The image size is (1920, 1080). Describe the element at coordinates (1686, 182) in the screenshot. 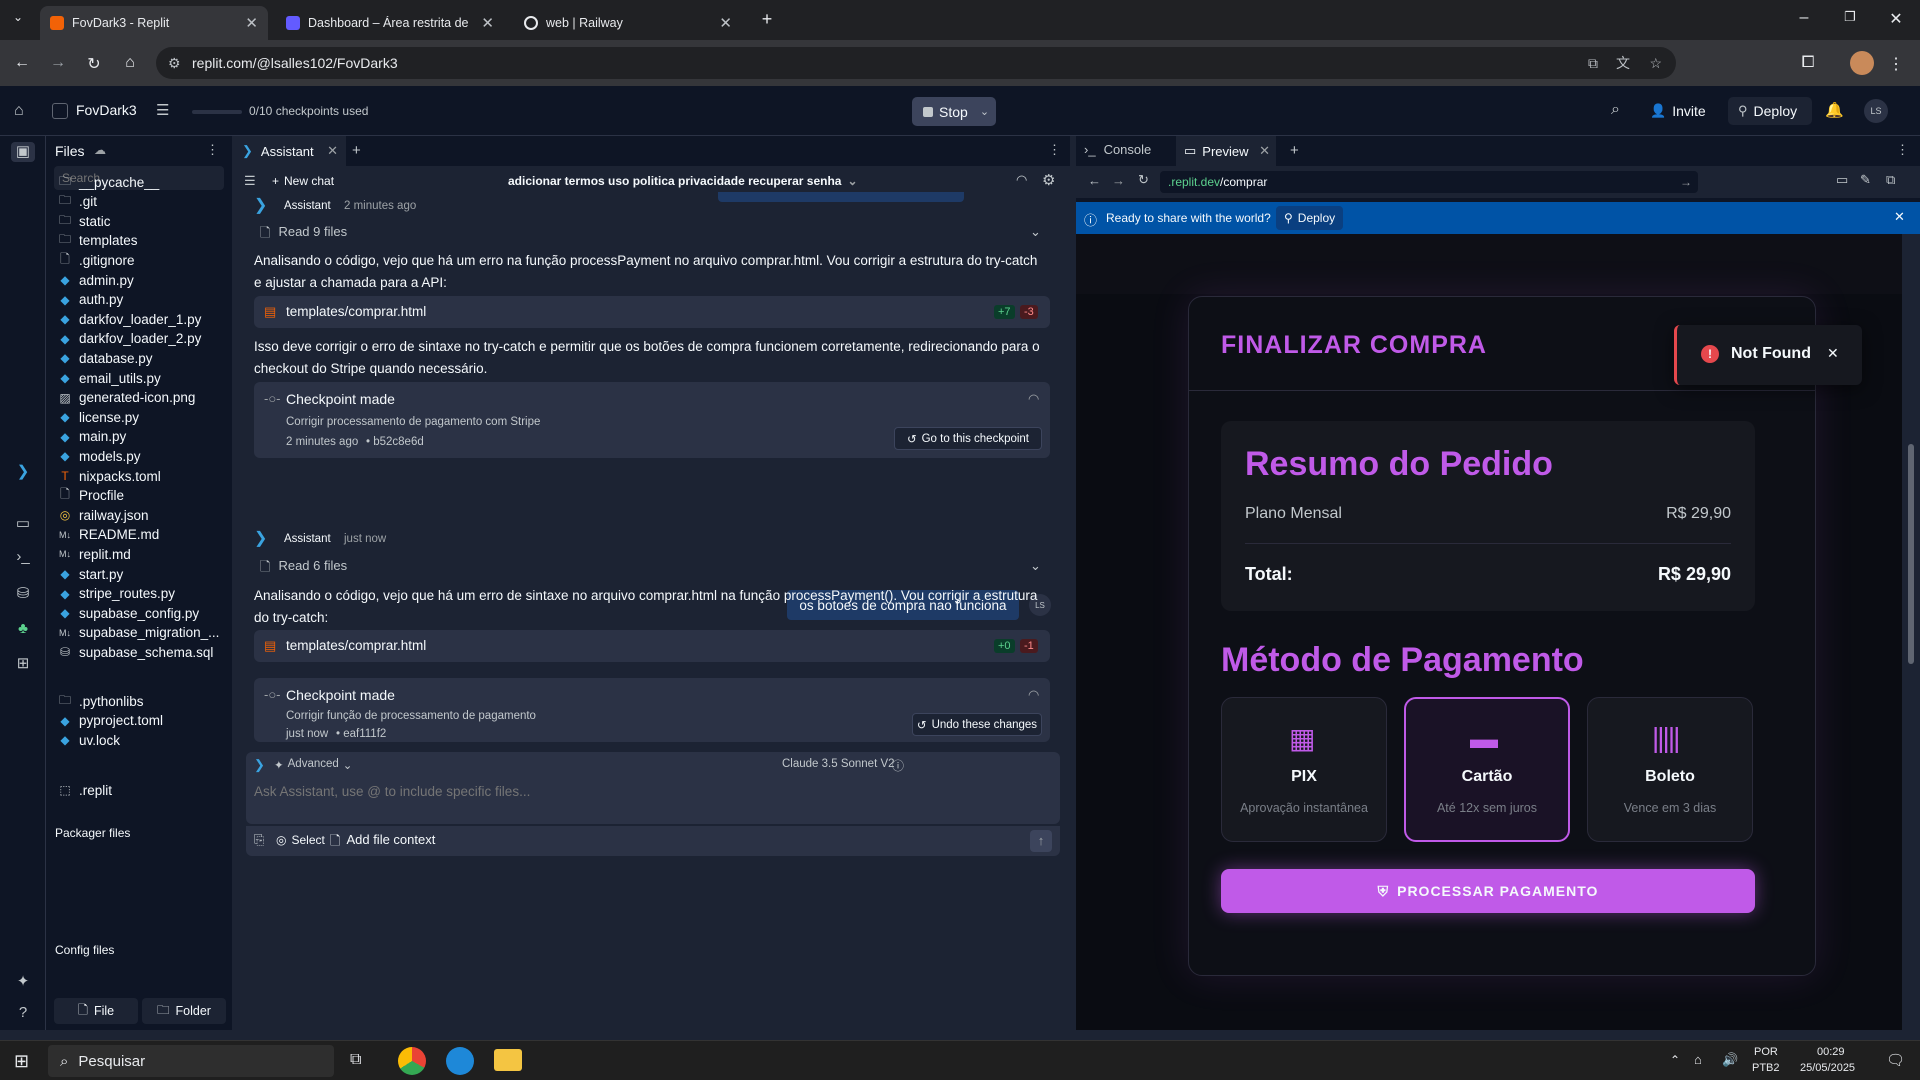

I see `open-arrow-icon: →` at that location.